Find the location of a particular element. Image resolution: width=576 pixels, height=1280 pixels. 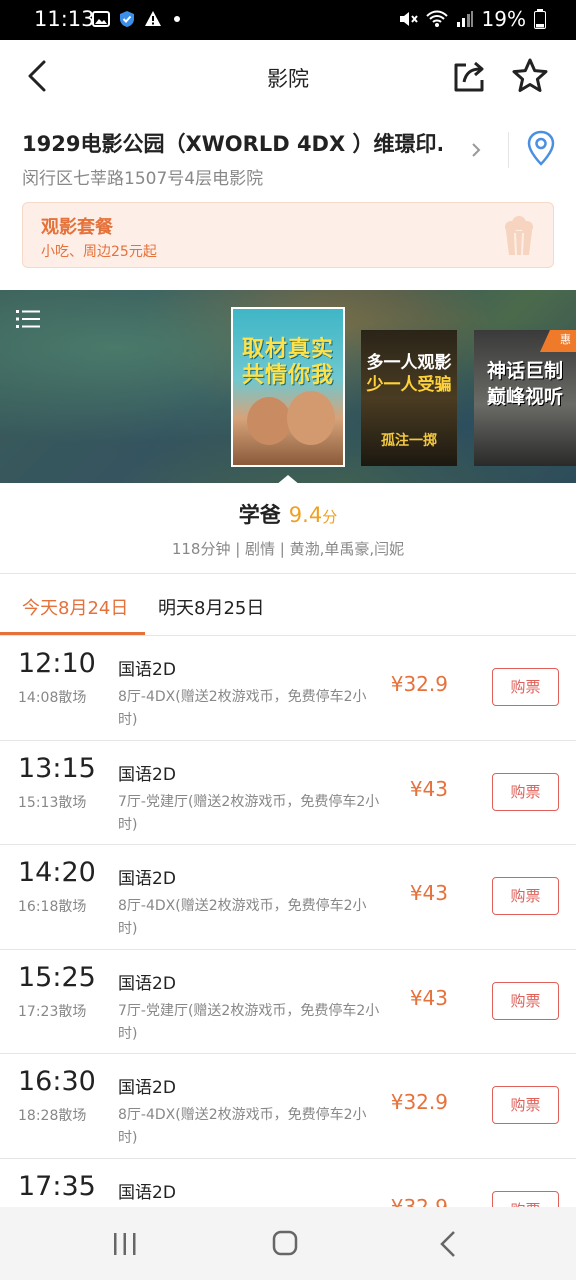

end-time: 17:23散场 is located at coordinates (52, 1011).